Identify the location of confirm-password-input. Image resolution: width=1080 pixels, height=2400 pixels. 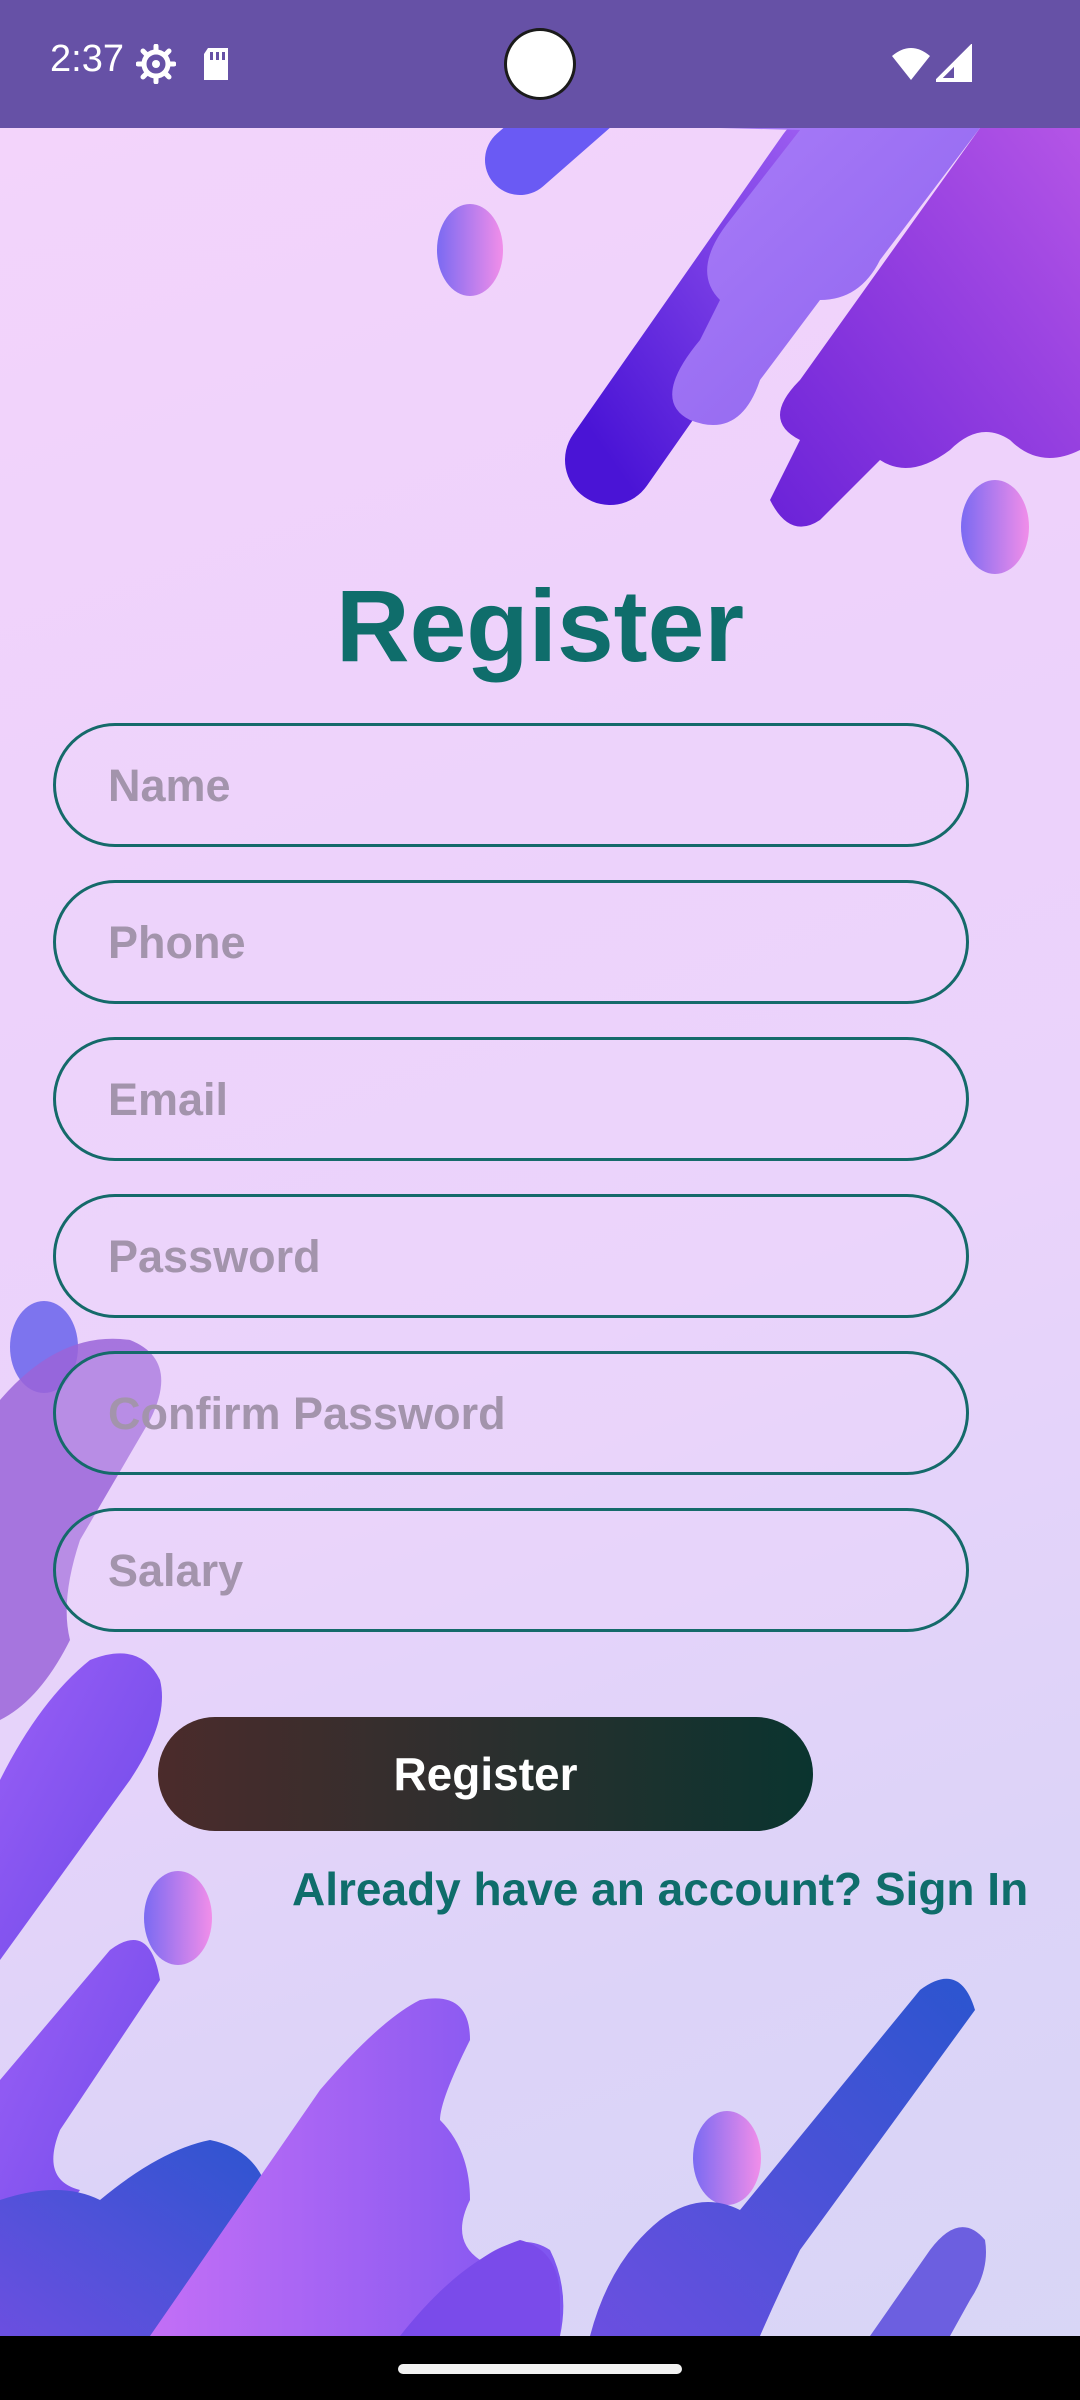
(518, 1414).